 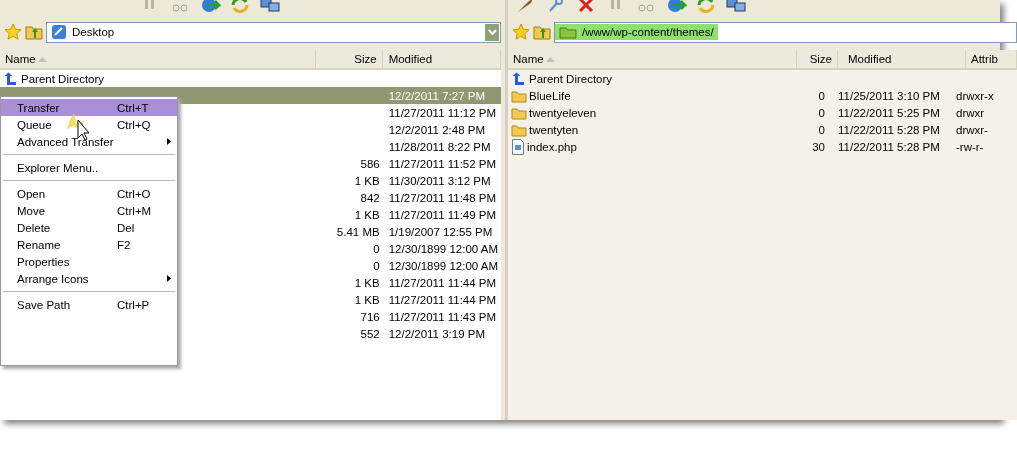 I want to click on file-size: 716, so click(x=370, y=316).